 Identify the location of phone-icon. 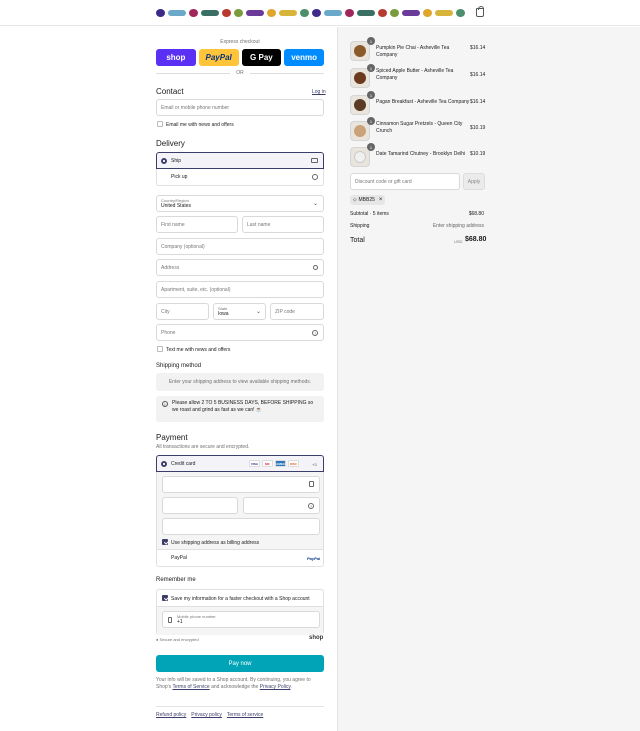
(170, 620).